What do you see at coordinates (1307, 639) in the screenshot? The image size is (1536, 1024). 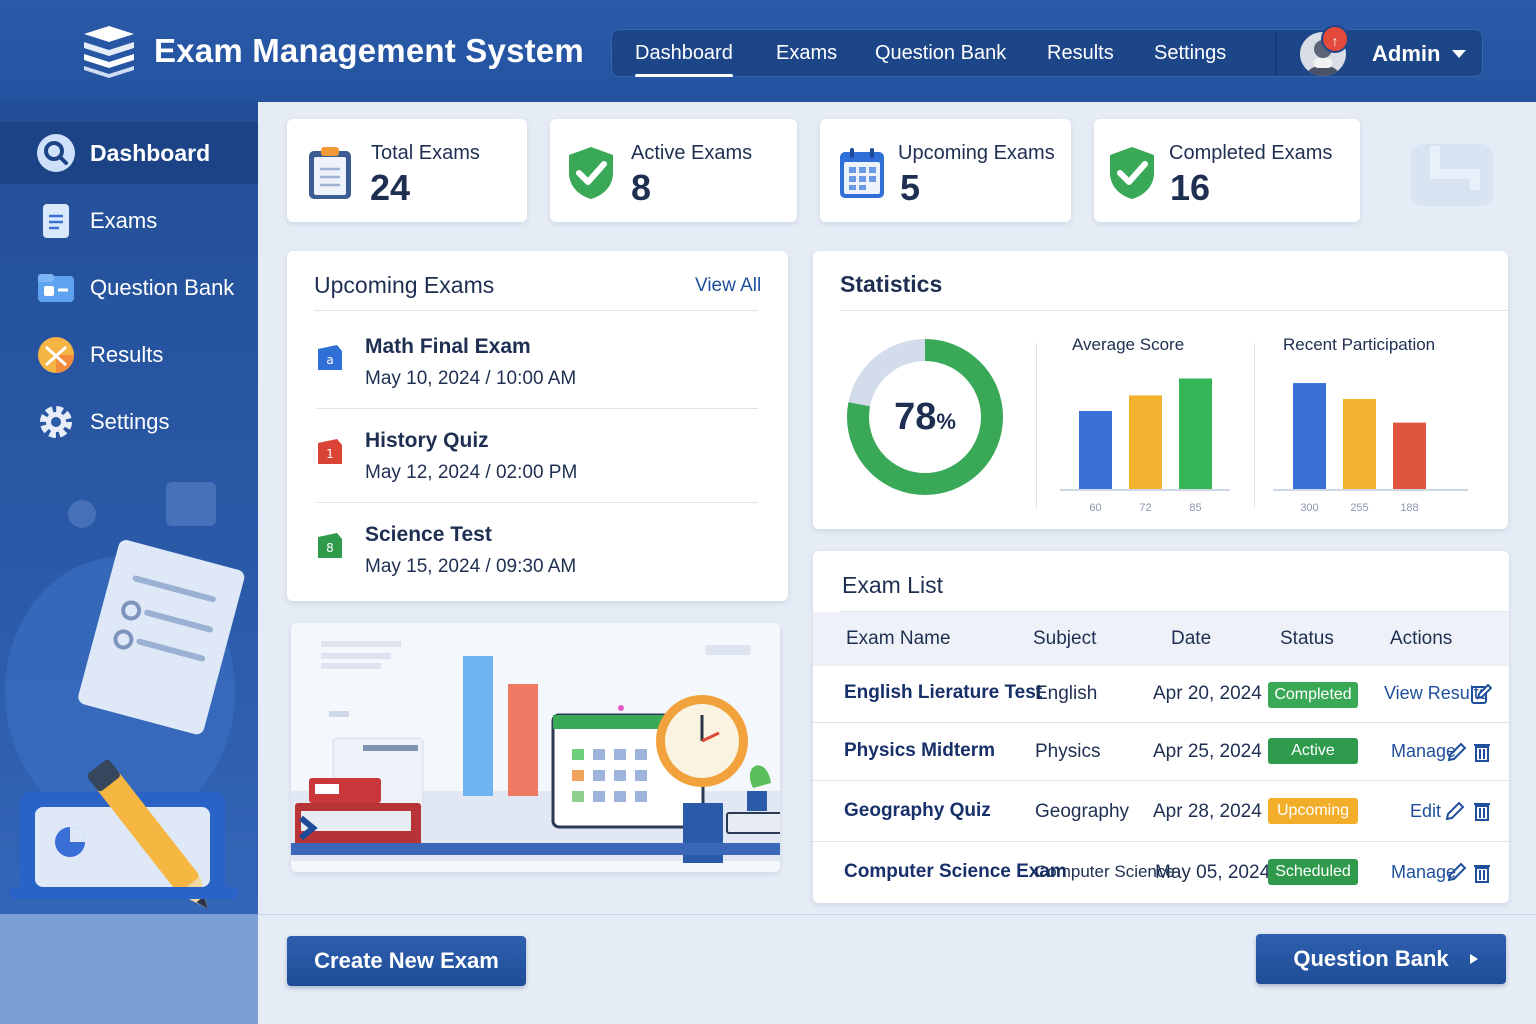 I see `column-header: Status` at bounding box center [1307, 639].